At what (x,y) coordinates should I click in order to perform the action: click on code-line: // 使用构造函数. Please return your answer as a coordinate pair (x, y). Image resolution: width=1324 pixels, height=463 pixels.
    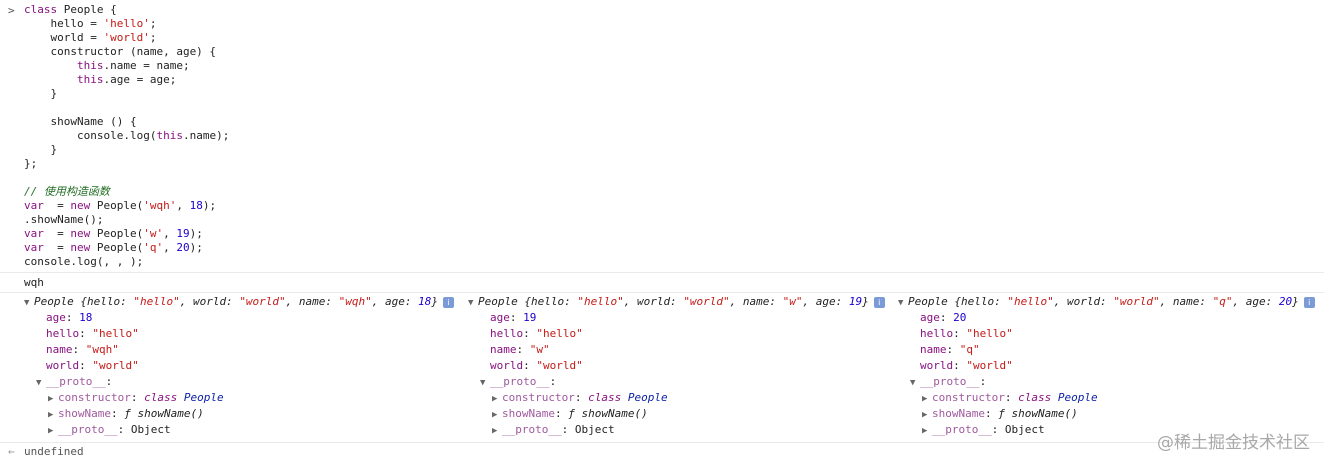
    Looking at the image, I should click on (67, 191).